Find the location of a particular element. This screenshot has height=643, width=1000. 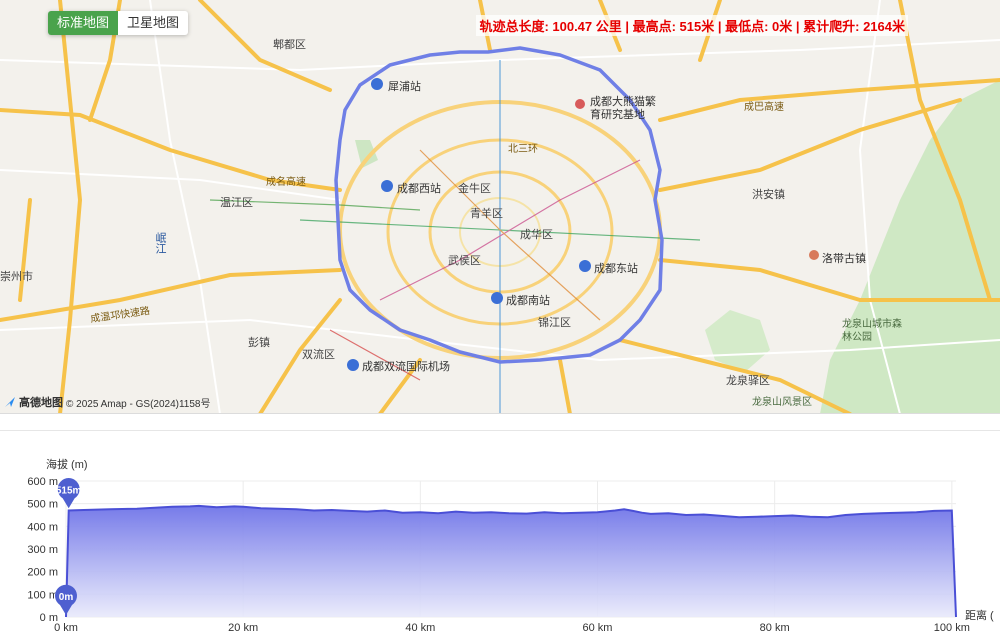

label-wuhou: 武侯区 is located at coordinates (464, 261).